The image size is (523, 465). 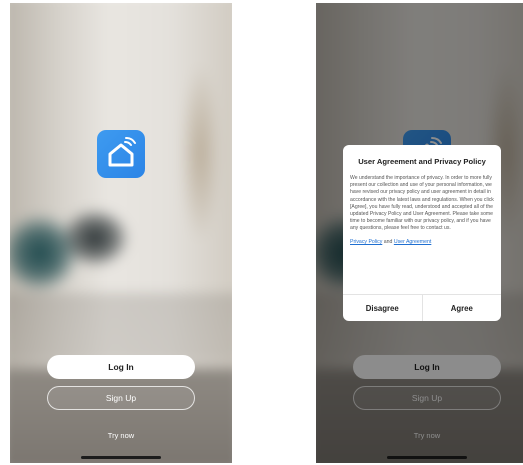 I want to click on privacy-policy-link: Privacy Policy, so click(x=366, y=242).